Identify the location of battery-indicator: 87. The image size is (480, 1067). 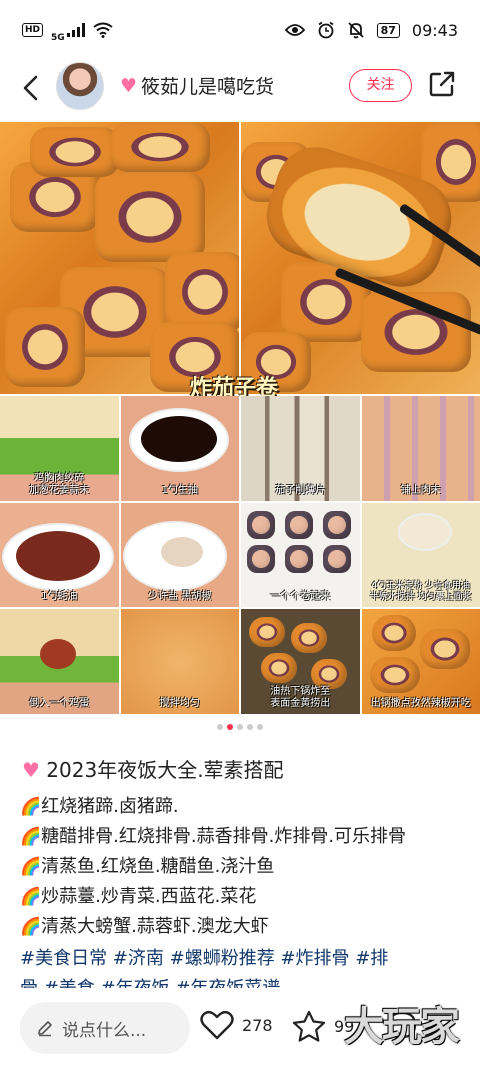
(388, 30).